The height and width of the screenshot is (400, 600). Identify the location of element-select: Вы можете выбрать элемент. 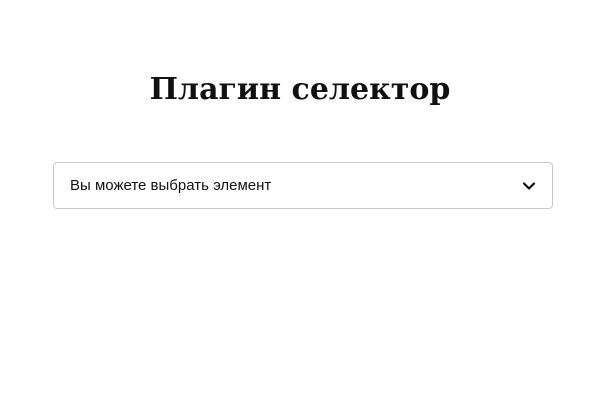
(303, 185).